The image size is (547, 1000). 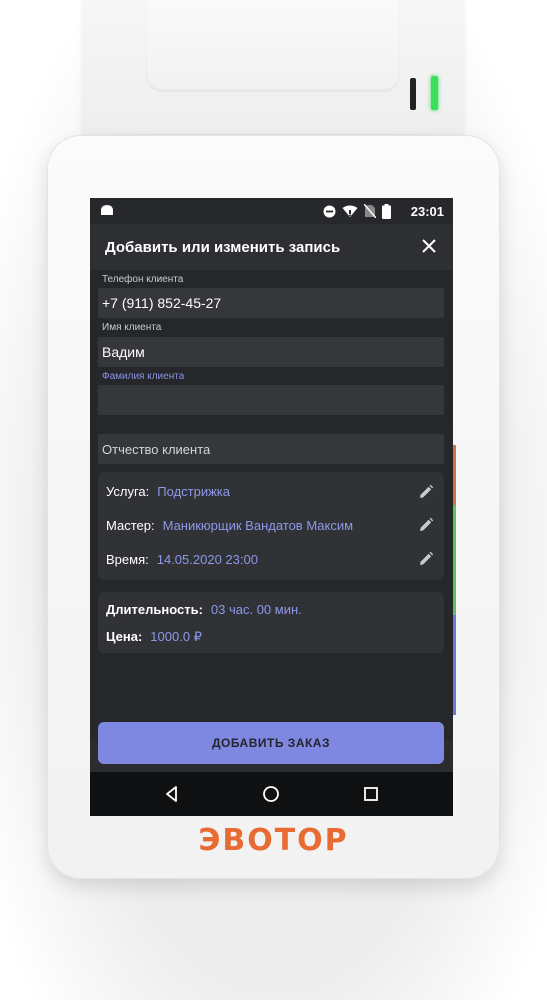 I want to click on home-icon, so click(x=271, y=794).